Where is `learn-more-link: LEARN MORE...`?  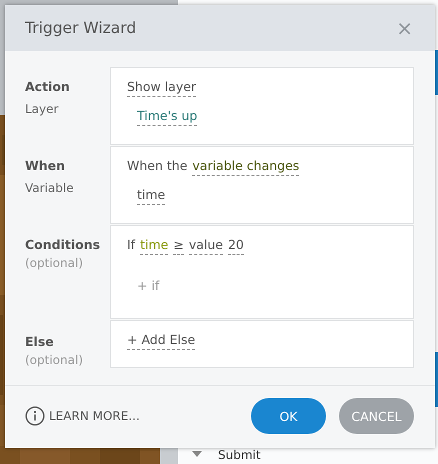 learn-more-link: LEARN MORE... is located at coordinates (94, 416).